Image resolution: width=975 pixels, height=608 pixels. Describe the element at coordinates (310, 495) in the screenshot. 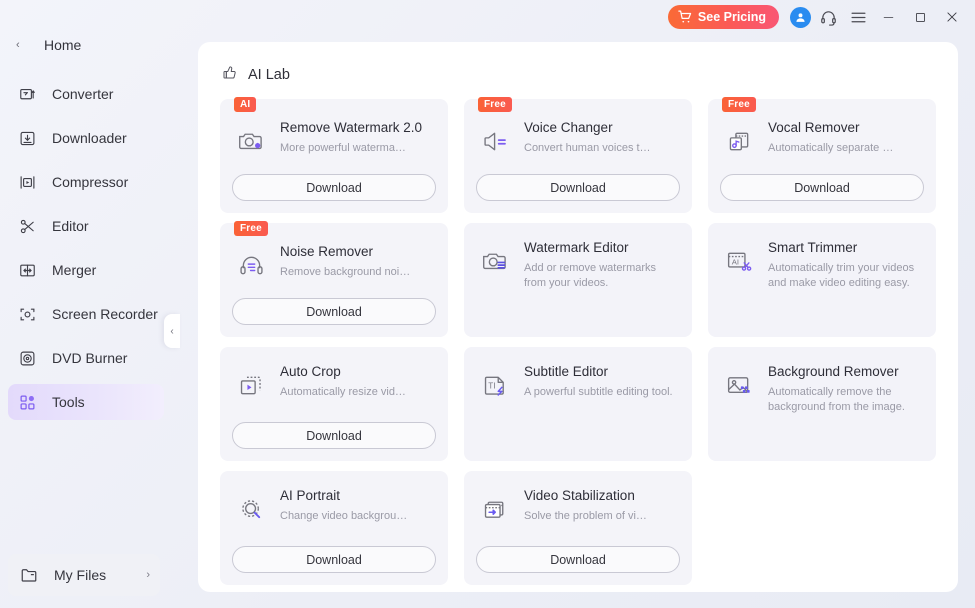

I see `tool-name: AI Portrait` at that location.